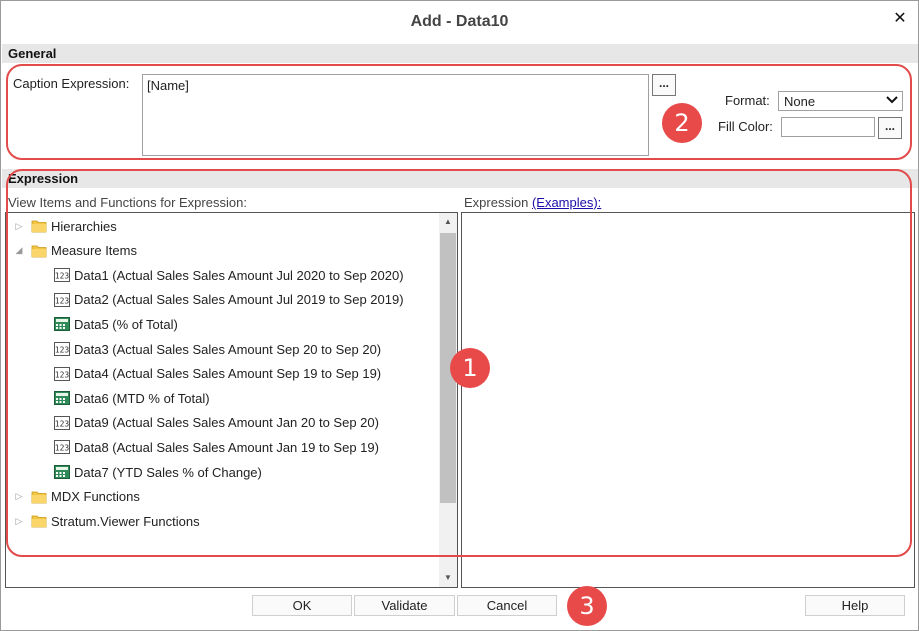 The image size is (919, 631). I want to click on dialog-titlebar: Add - Data10 ✕, so click(459, 22).